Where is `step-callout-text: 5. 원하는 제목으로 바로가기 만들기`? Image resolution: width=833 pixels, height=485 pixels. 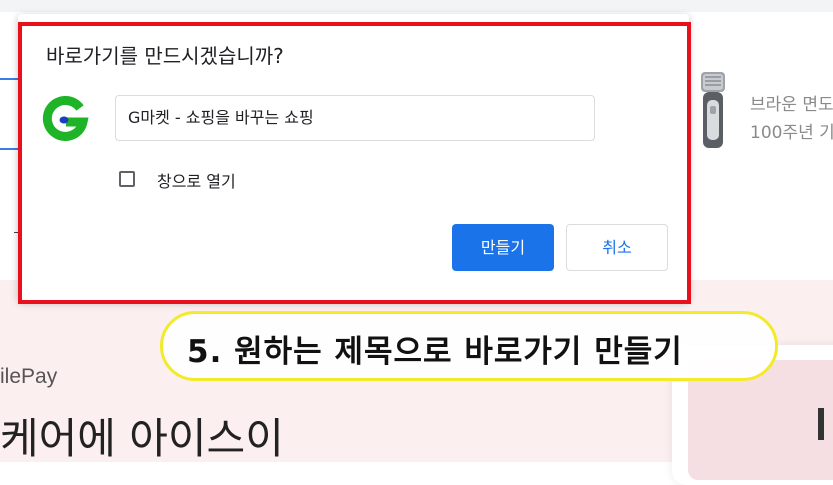
step-callout-text: 5. 원하는 제목으로 바로가기 만들기 is located at coordinates (435, 352).